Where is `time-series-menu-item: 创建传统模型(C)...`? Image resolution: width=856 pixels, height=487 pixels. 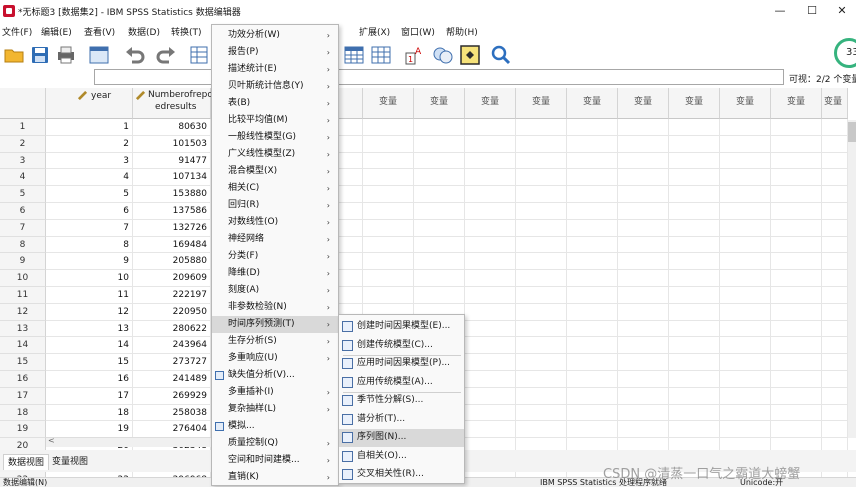 time-series-menu-item: 创建传统模型(C)... is located at coordinates (401, 346).